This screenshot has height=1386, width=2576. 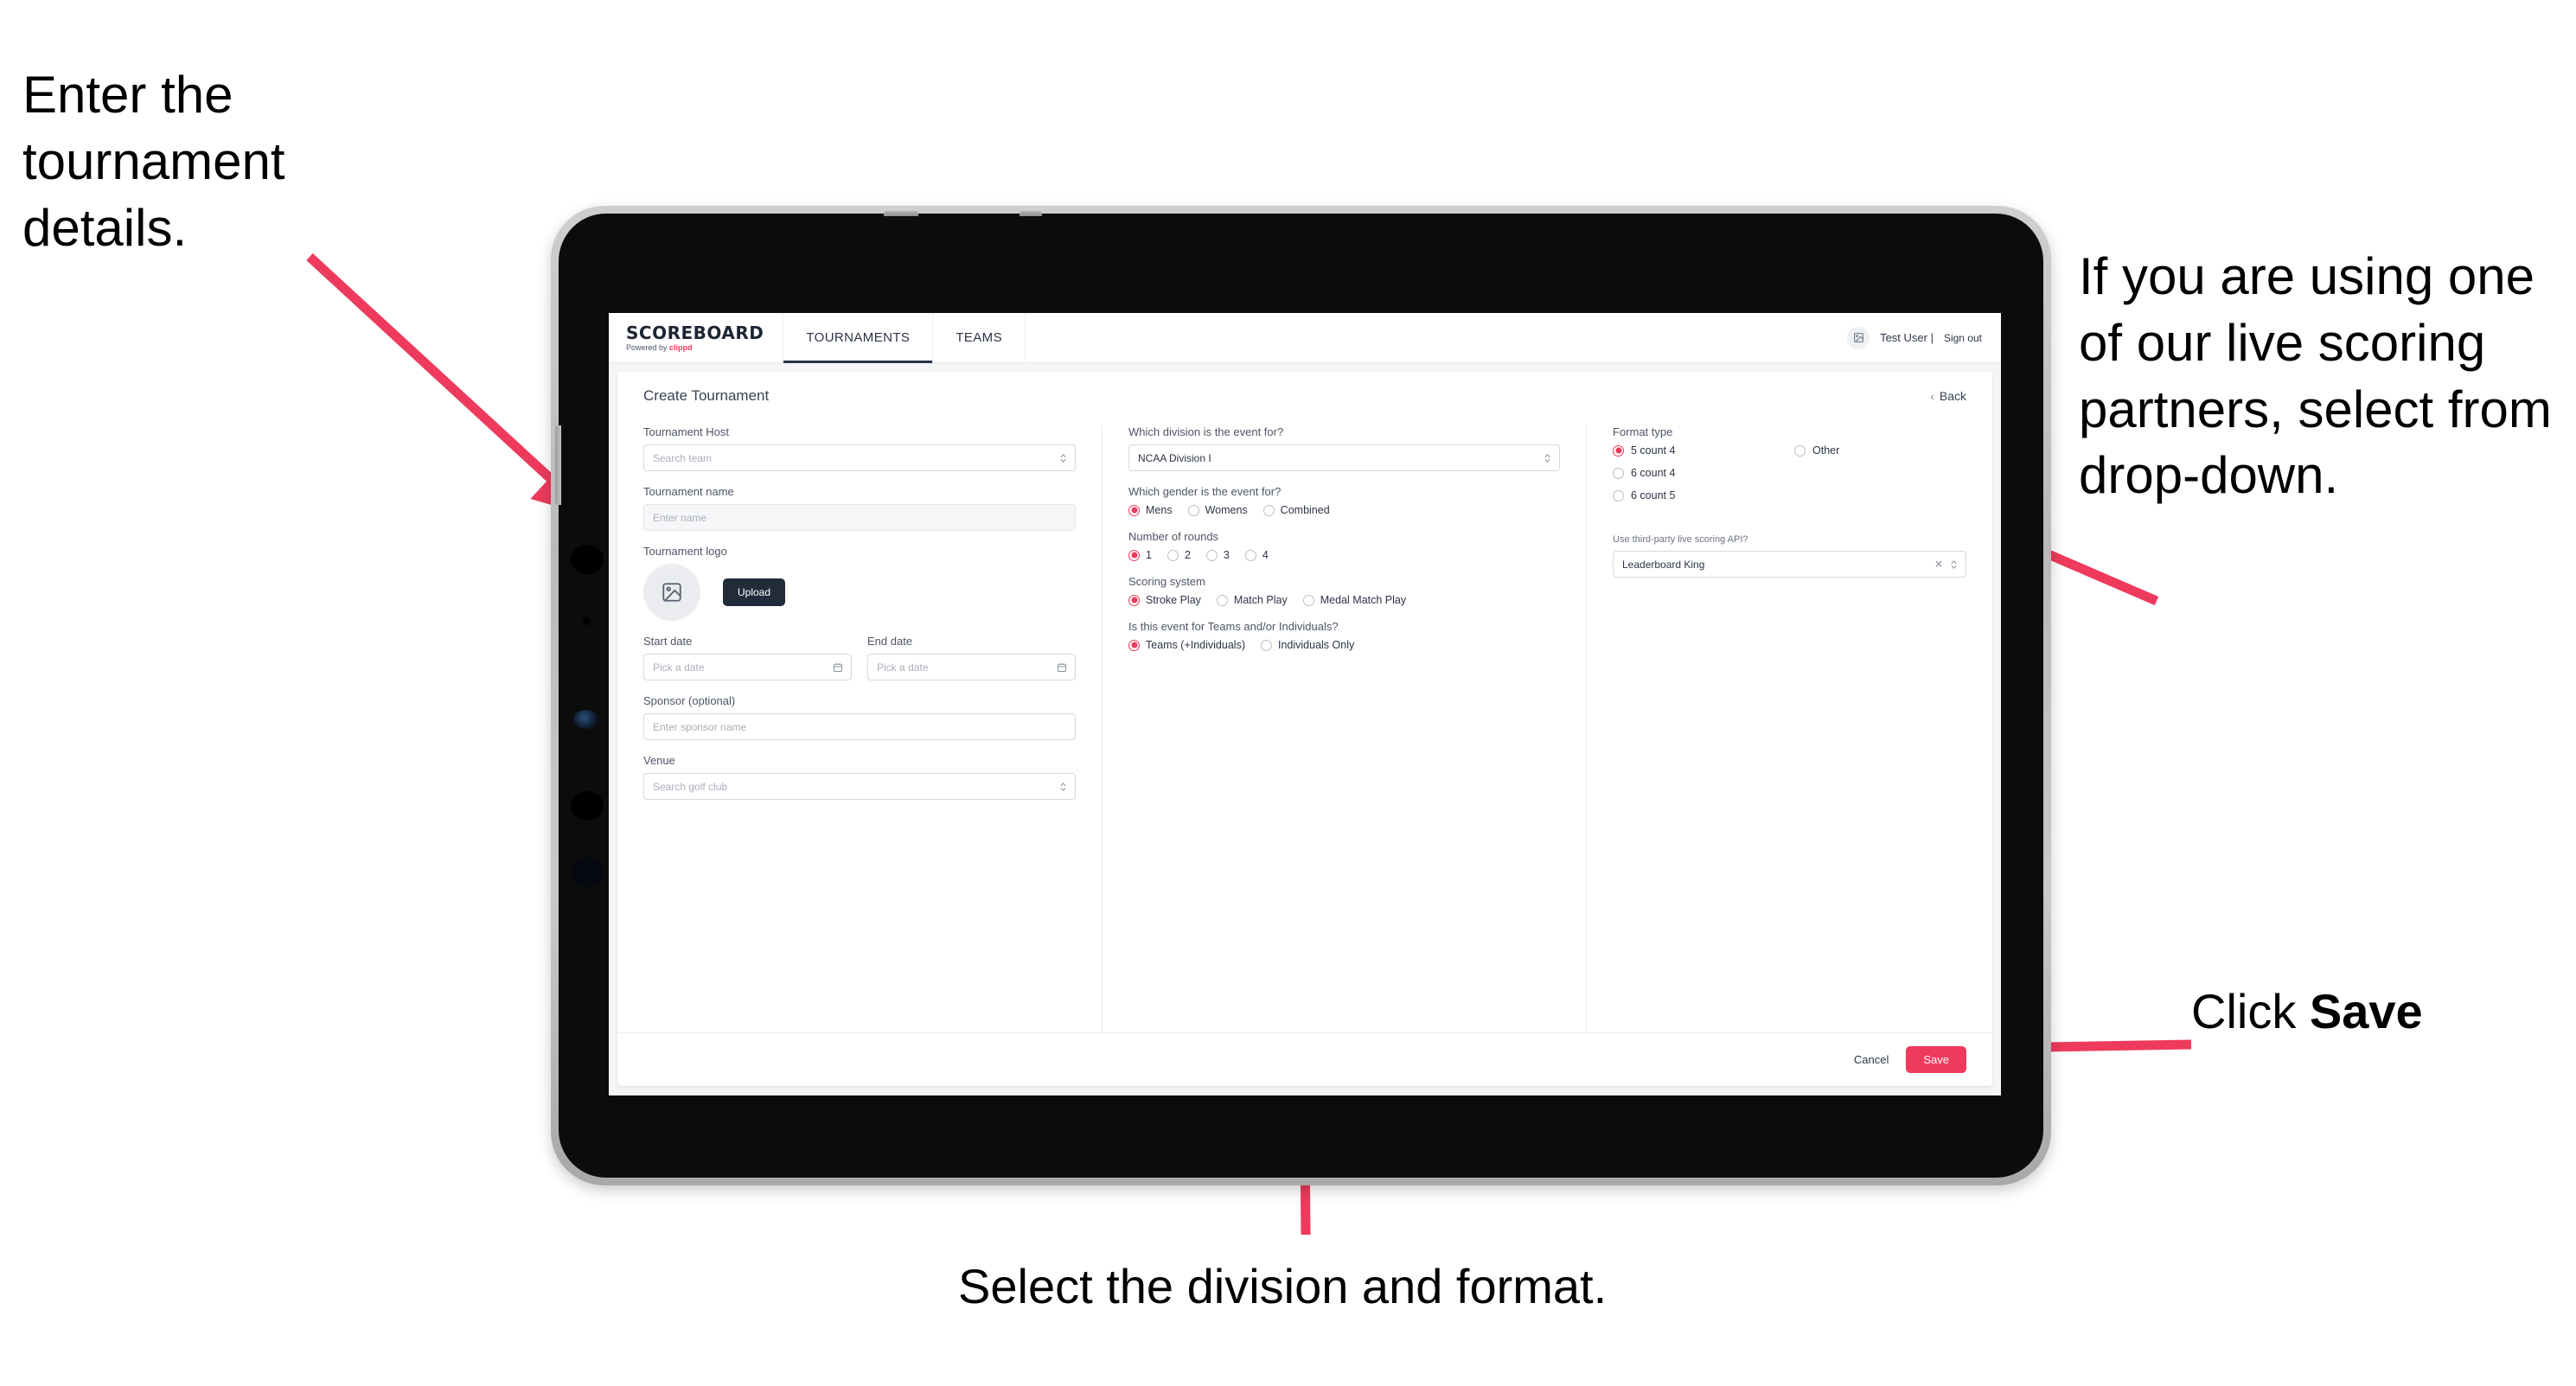 I want to click on tab-teams: TEAMS, so click(x=980, y=338).